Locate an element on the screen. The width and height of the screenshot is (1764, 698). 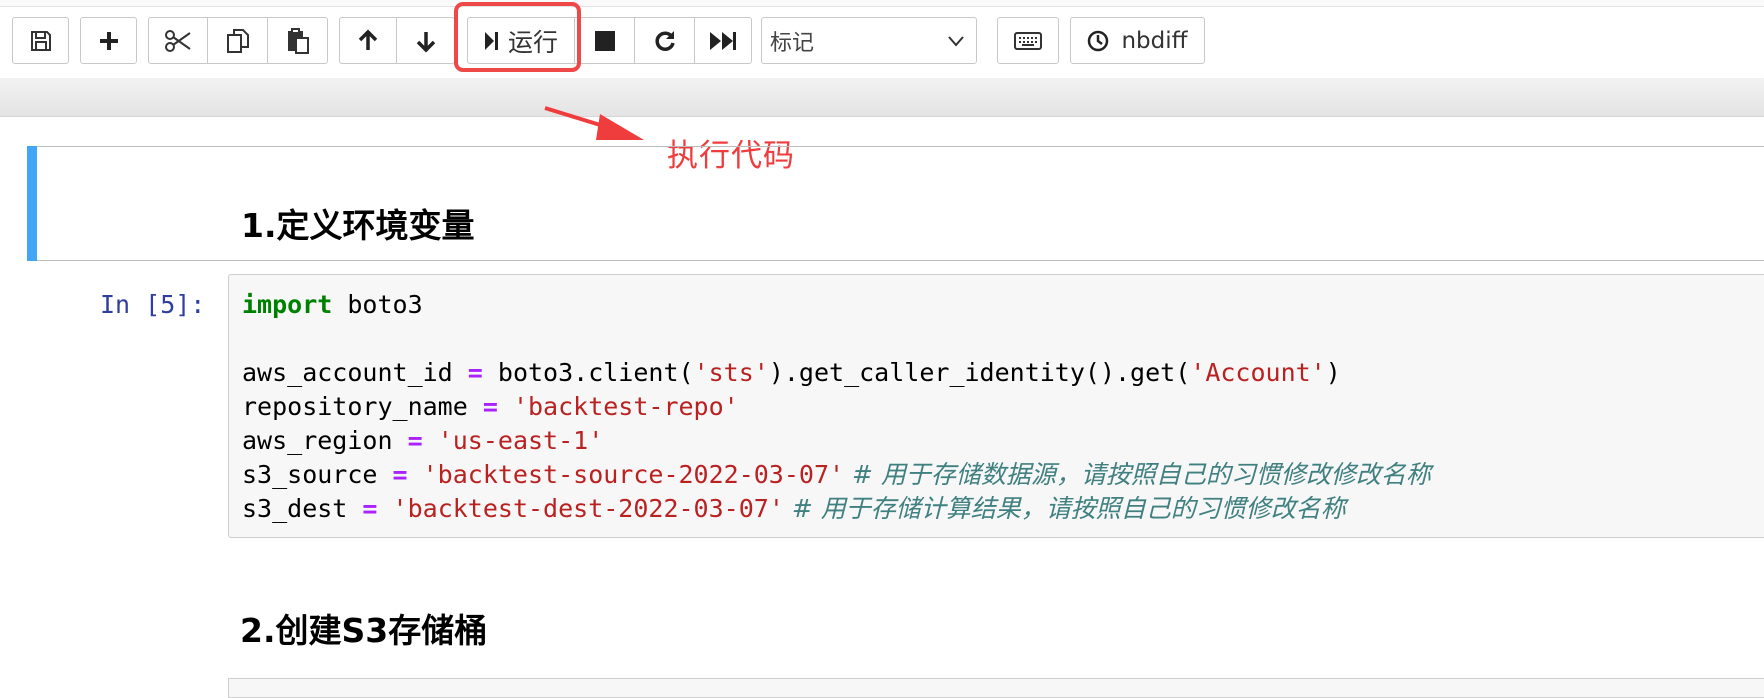
command-palette-button is located at coordinates (1028, 40).